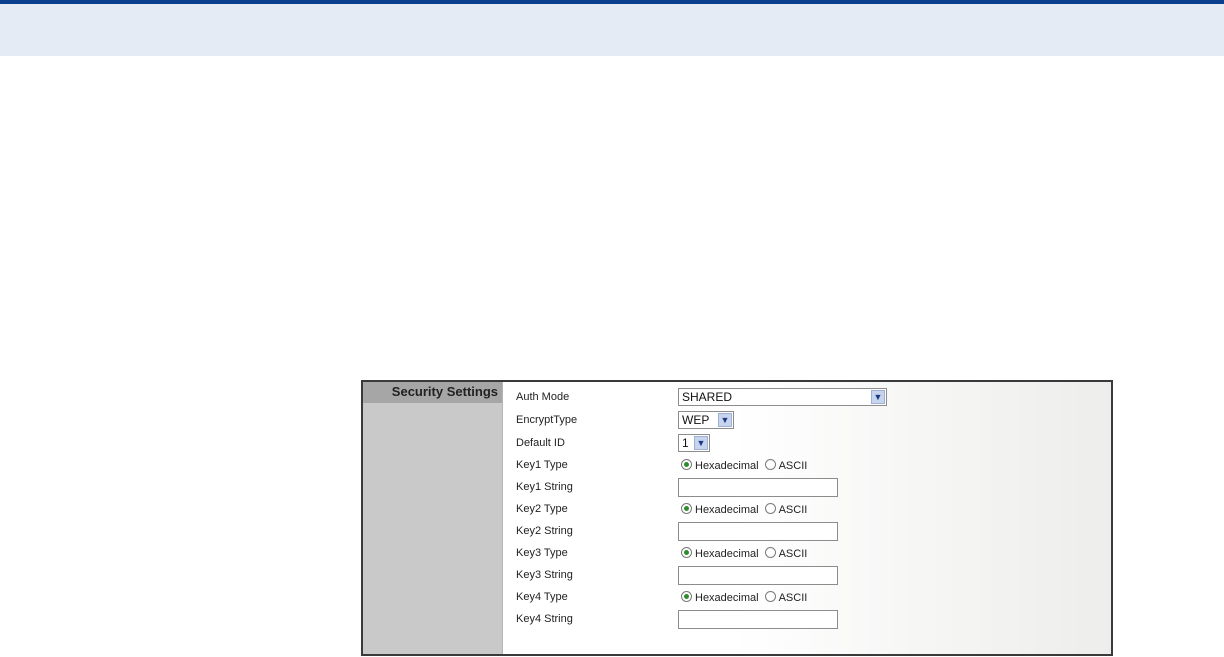  Describe the element at coordinates (807, 444) in the screenshot. I see `default-id-row: Default ID 1 ▼` at that location.